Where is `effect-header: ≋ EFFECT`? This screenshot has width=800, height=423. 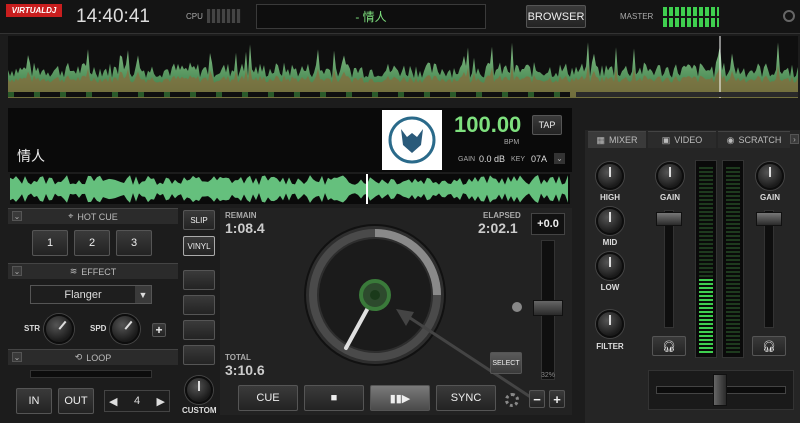
effect-header: ≋ EFFECT is located at coordinates (93, 271).